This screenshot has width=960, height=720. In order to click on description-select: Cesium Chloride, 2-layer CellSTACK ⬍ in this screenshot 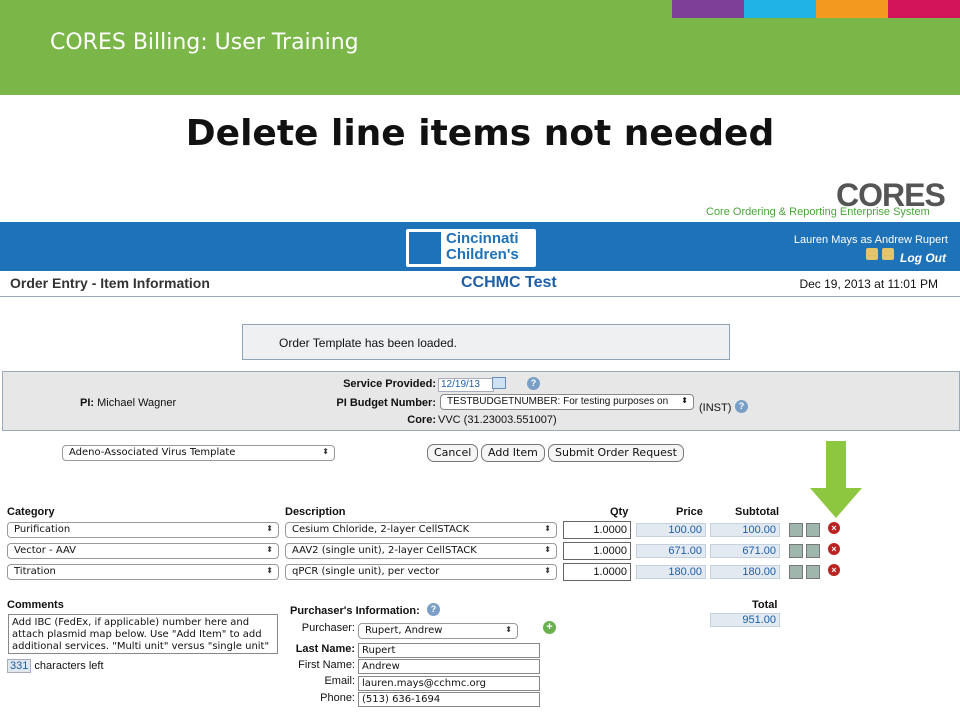, I will do `click(421, 530)`.